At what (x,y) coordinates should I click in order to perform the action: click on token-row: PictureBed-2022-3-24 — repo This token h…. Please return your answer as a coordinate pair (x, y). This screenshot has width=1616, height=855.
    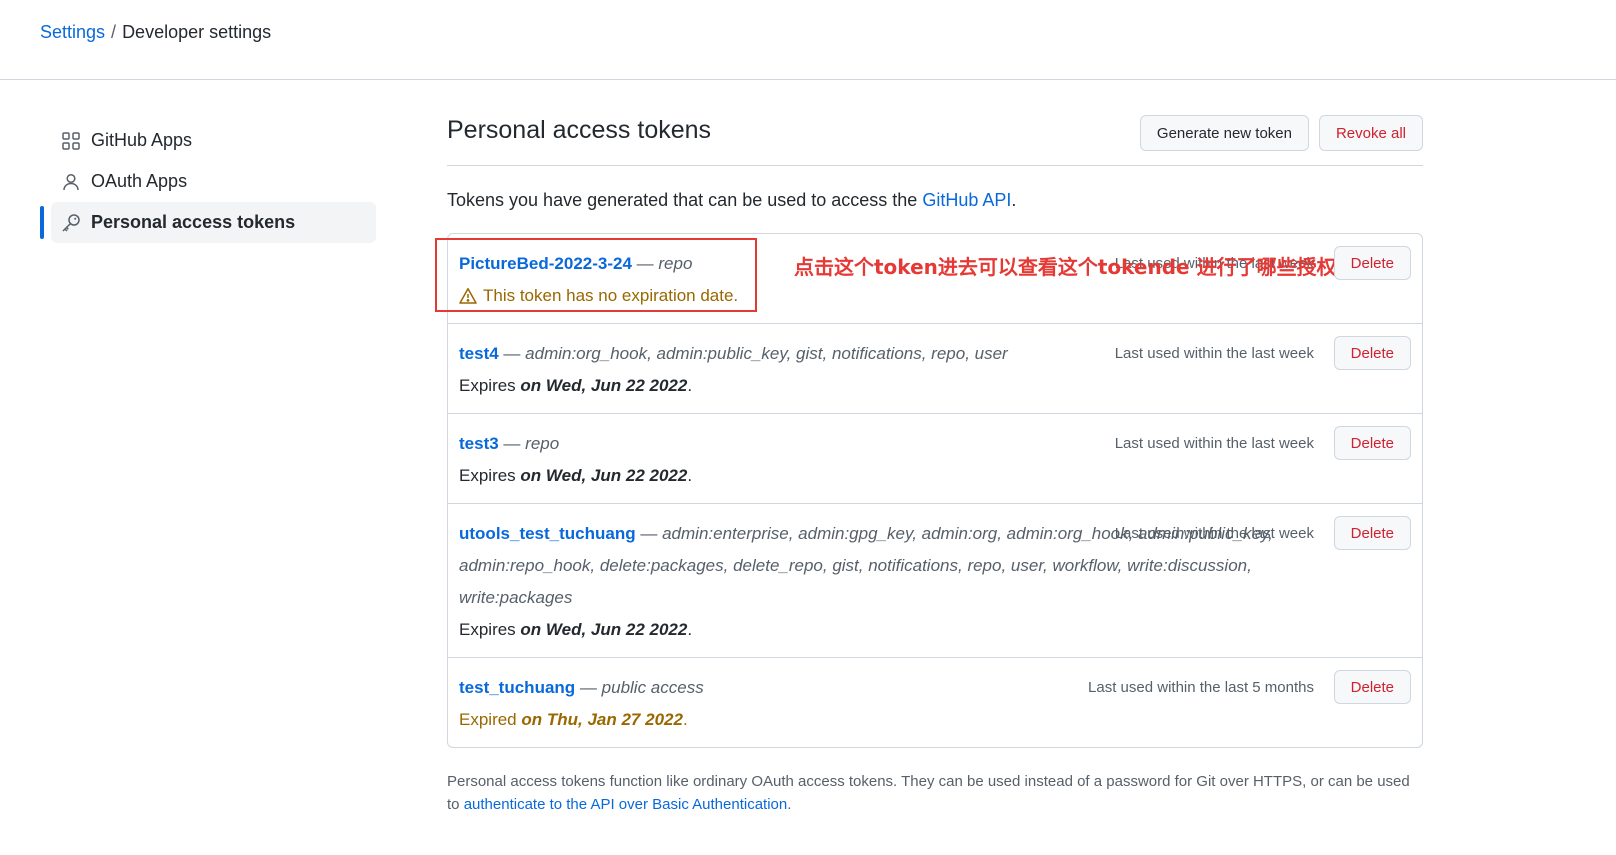
    Looking at the image, I should click on (928, 278).